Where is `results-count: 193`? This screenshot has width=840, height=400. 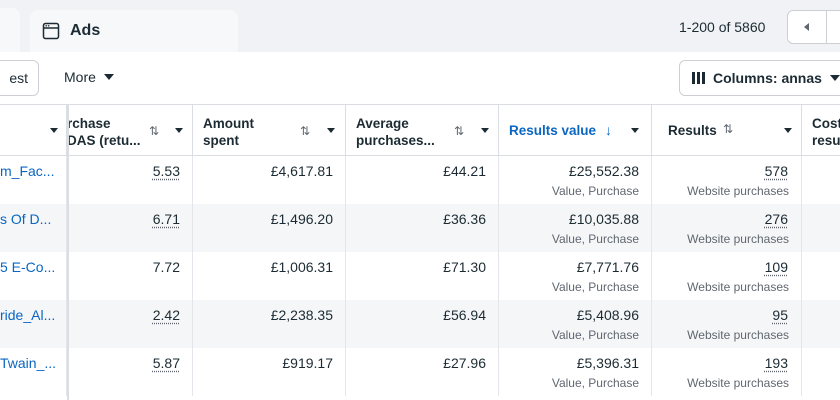 results-count: 193 is located at coordinates (776, 363).